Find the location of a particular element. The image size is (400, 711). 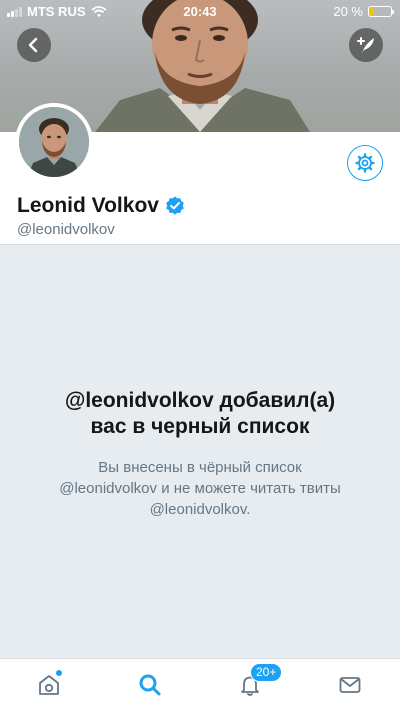

profile-card-divider is located at coordinates (200, 244).